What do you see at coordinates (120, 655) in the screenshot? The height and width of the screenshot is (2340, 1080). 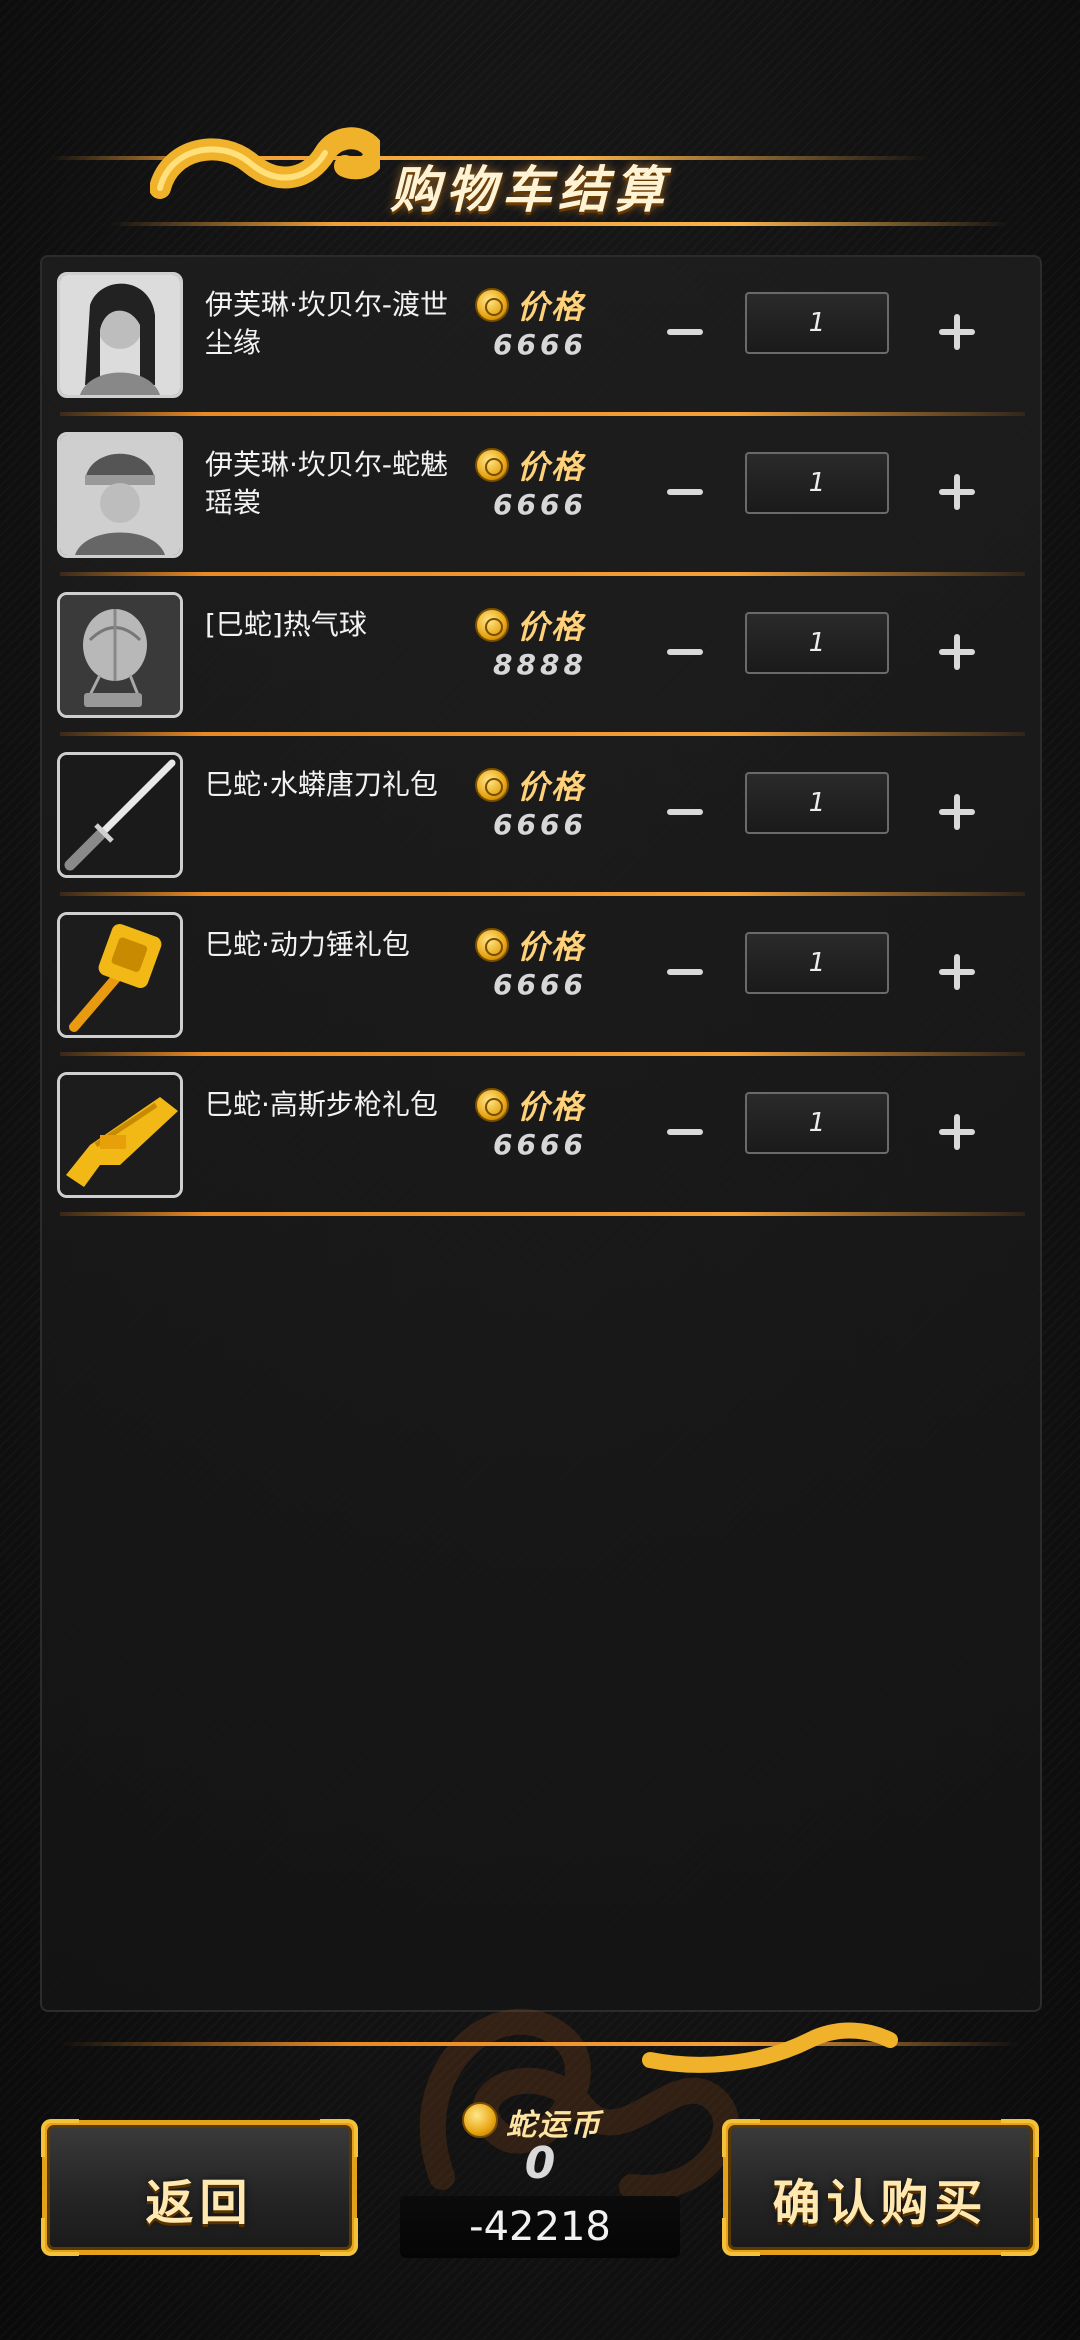 I see `hot-air-balloon-icon` at bounding box center [120, 655].